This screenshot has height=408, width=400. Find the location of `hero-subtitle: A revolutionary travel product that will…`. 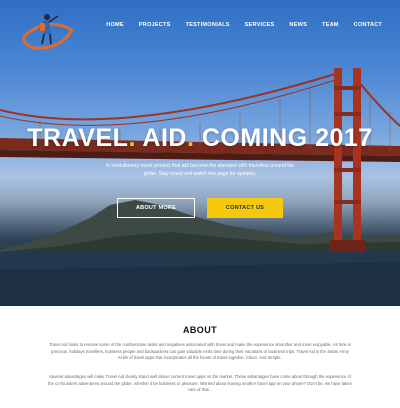

hero-subtitle: A revolutionary travel product that will… is located at coordinates (200, 170).